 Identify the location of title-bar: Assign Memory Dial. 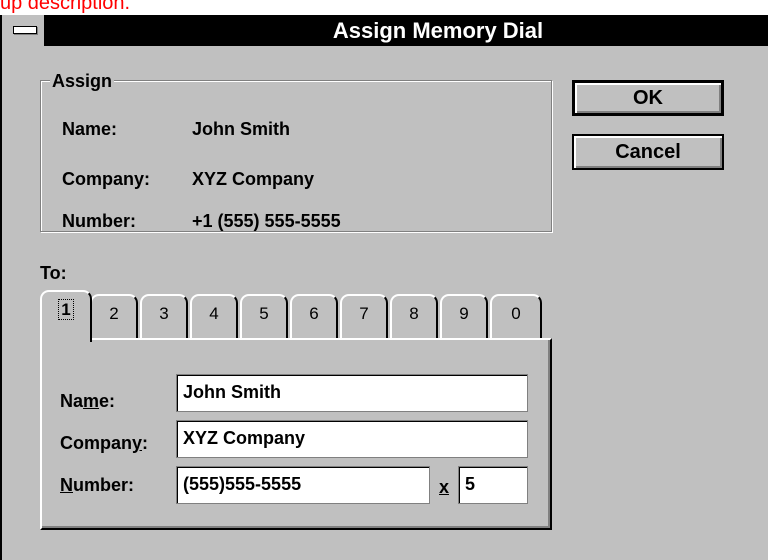
(385, 30).